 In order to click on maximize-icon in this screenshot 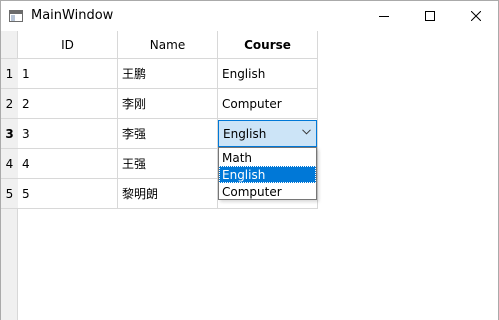, I will do `click(430, 16)`.